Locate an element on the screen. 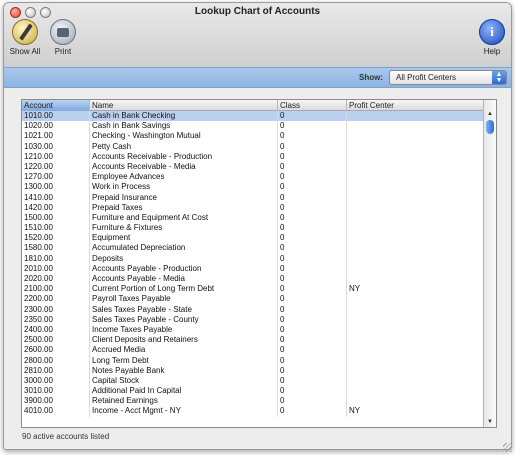 The height and width of the screenshot is (455, 515). table-row: 4010.00 Income - Acct Mgmt - NY 0 NY is located at coordinates (253, 411).